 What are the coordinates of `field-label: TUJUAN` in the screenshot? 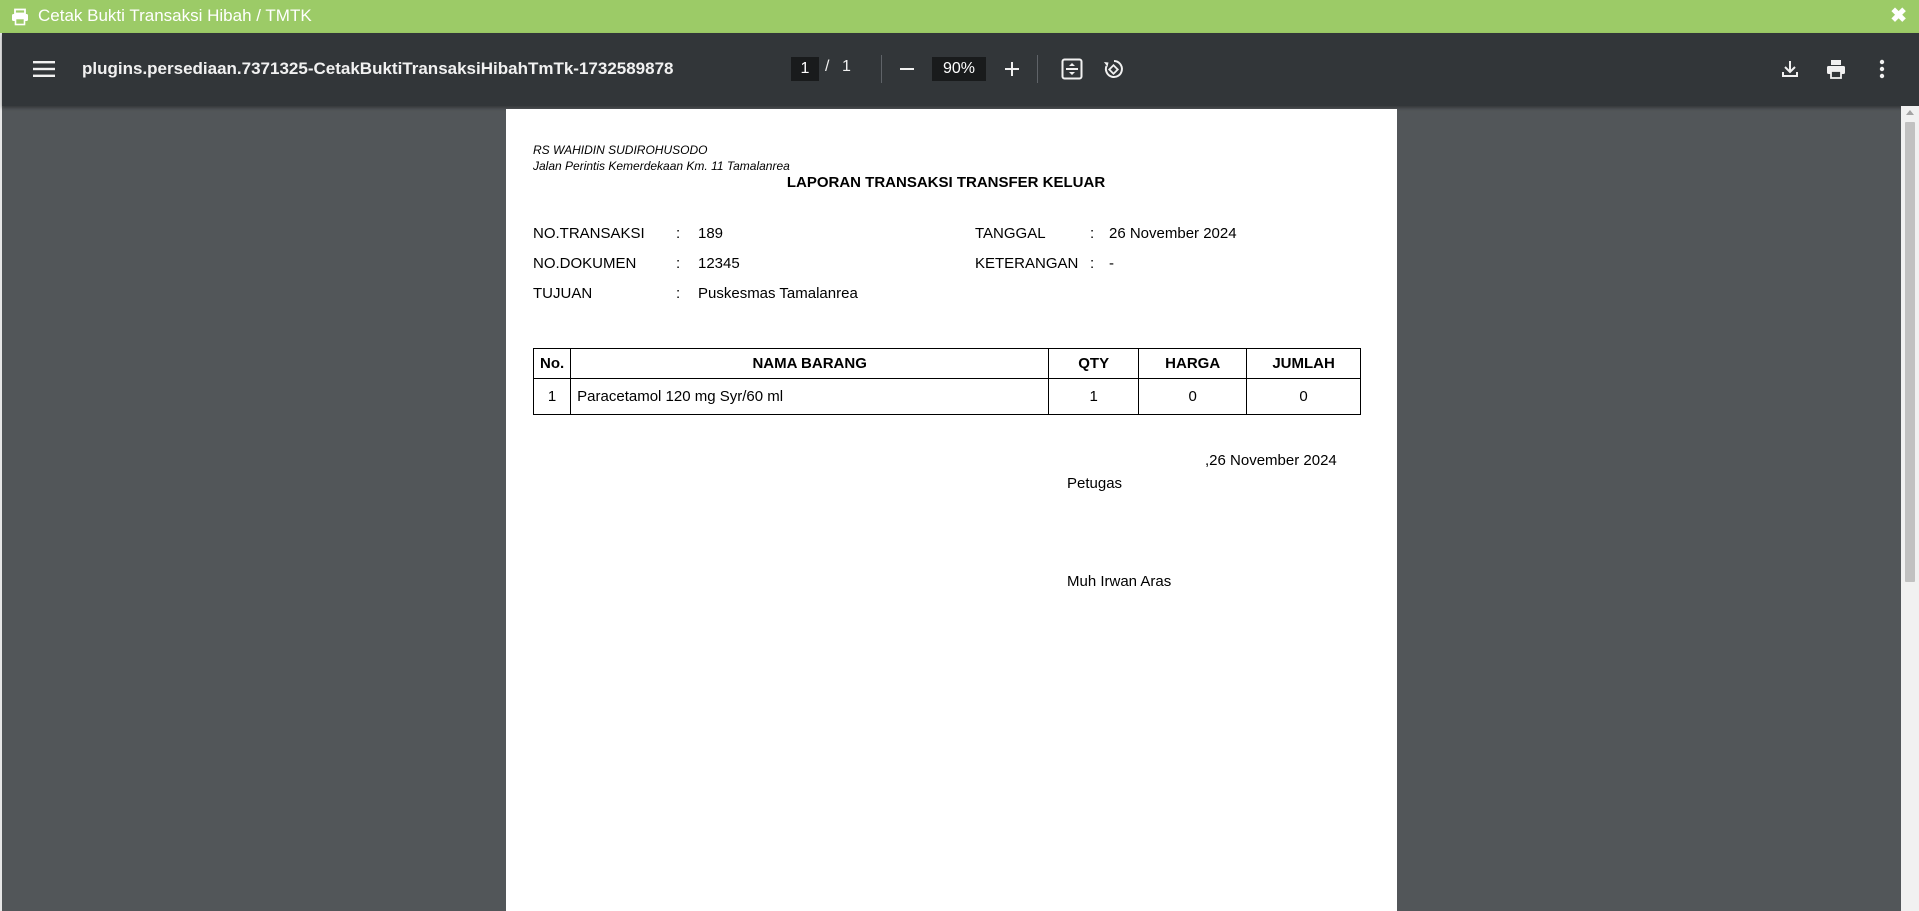 It's located at (563, 293).